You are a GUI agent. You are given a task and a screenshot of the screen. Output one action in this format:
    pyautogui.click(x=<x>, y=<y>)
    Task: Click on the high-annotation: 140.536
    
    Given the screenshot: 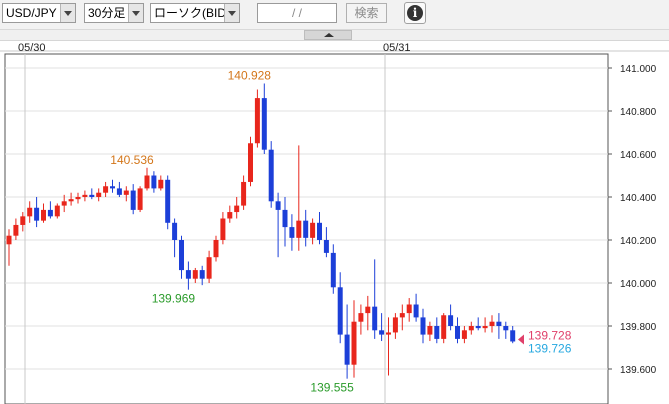 What is the action you would take?
    pyautogui.click(x=132, y=160)
    